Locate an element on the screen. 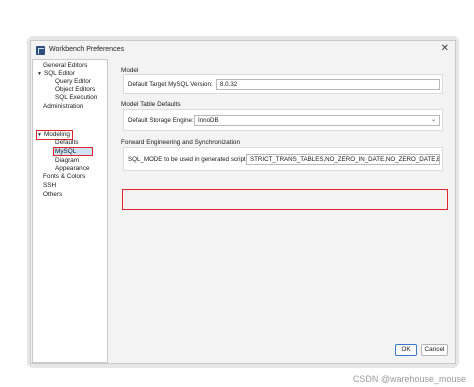  sidebar-item-general-editors: General Editors is located at coordinates (65, 66).